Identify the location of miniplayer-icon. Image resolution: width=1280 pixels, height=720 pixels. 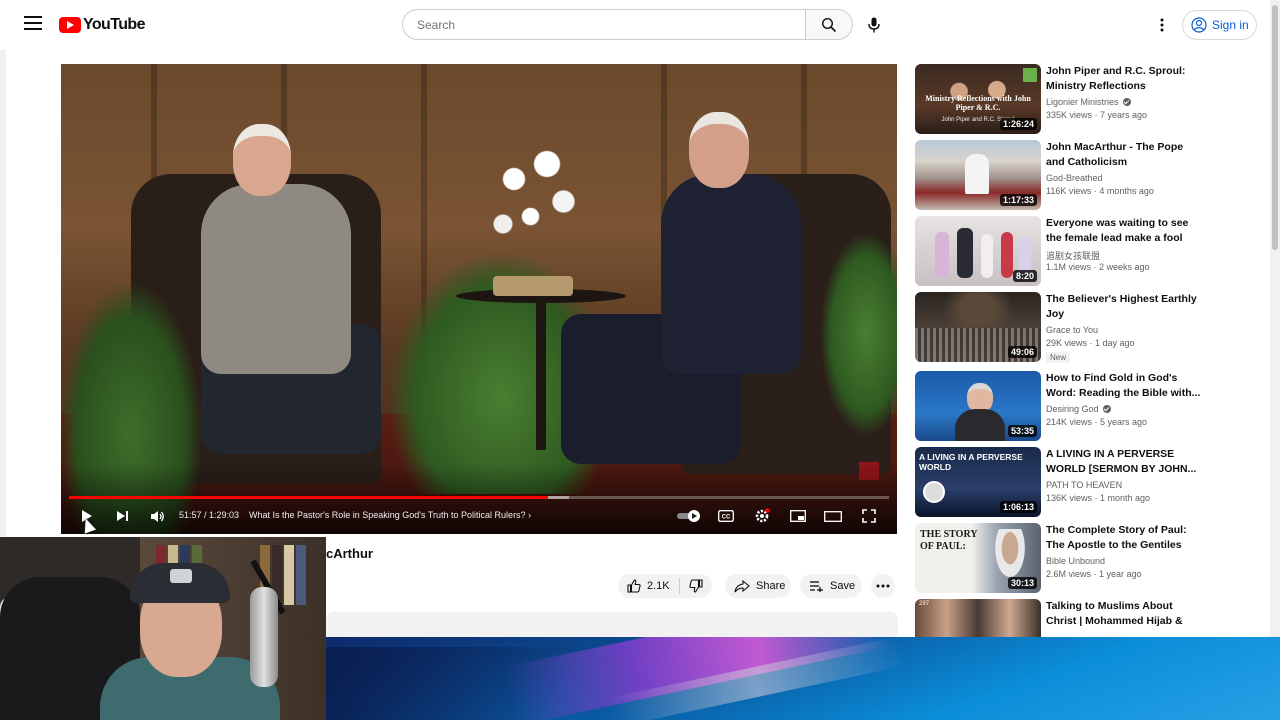
(798, 516).